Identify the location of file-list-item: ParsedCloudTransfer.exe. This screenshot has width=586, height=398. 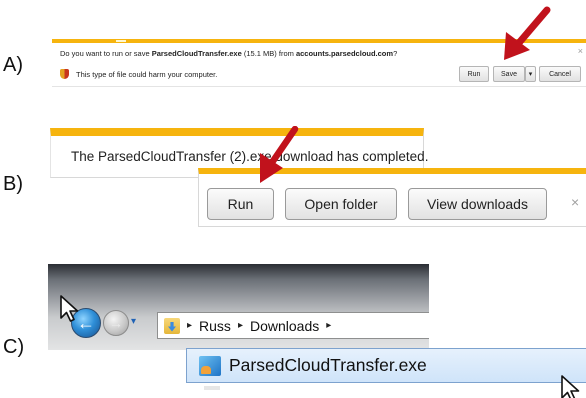
(386, 365).